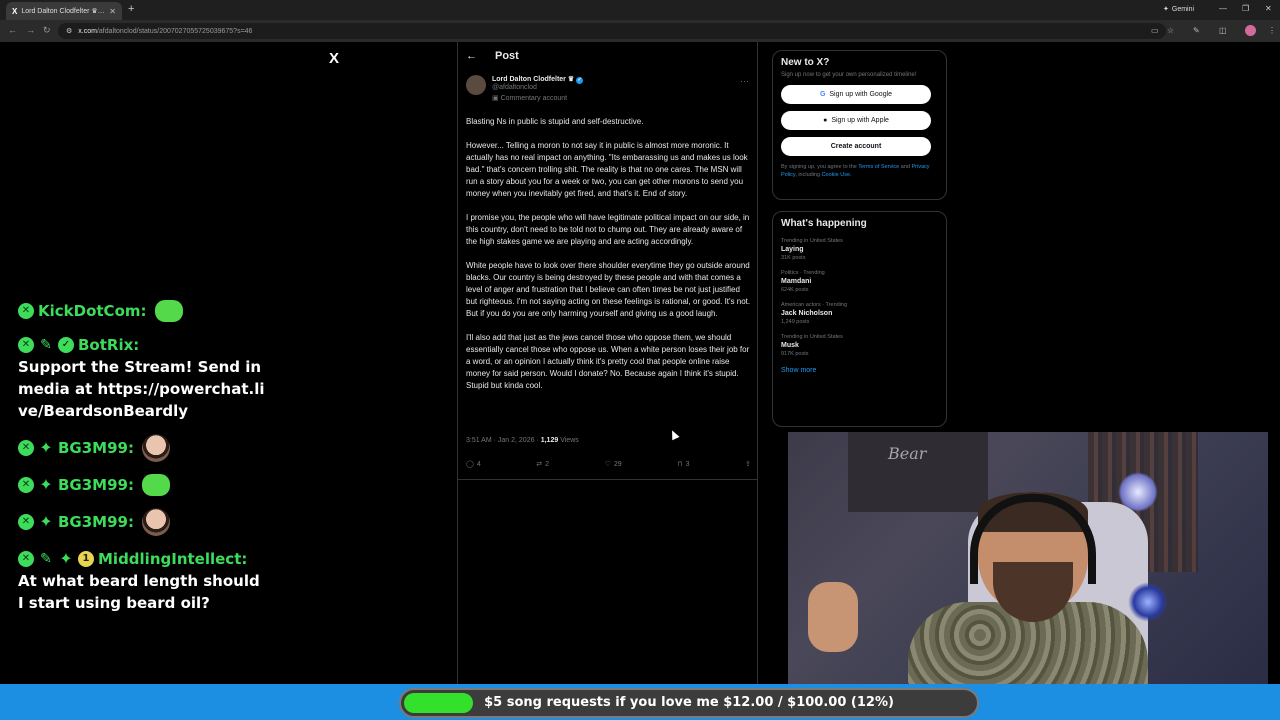 The width and height of the screenshot is (1280, 720). Describe the element at coordinates (534, 98) in the screenshot. I see `commentary-label: Commentary account` at that location.